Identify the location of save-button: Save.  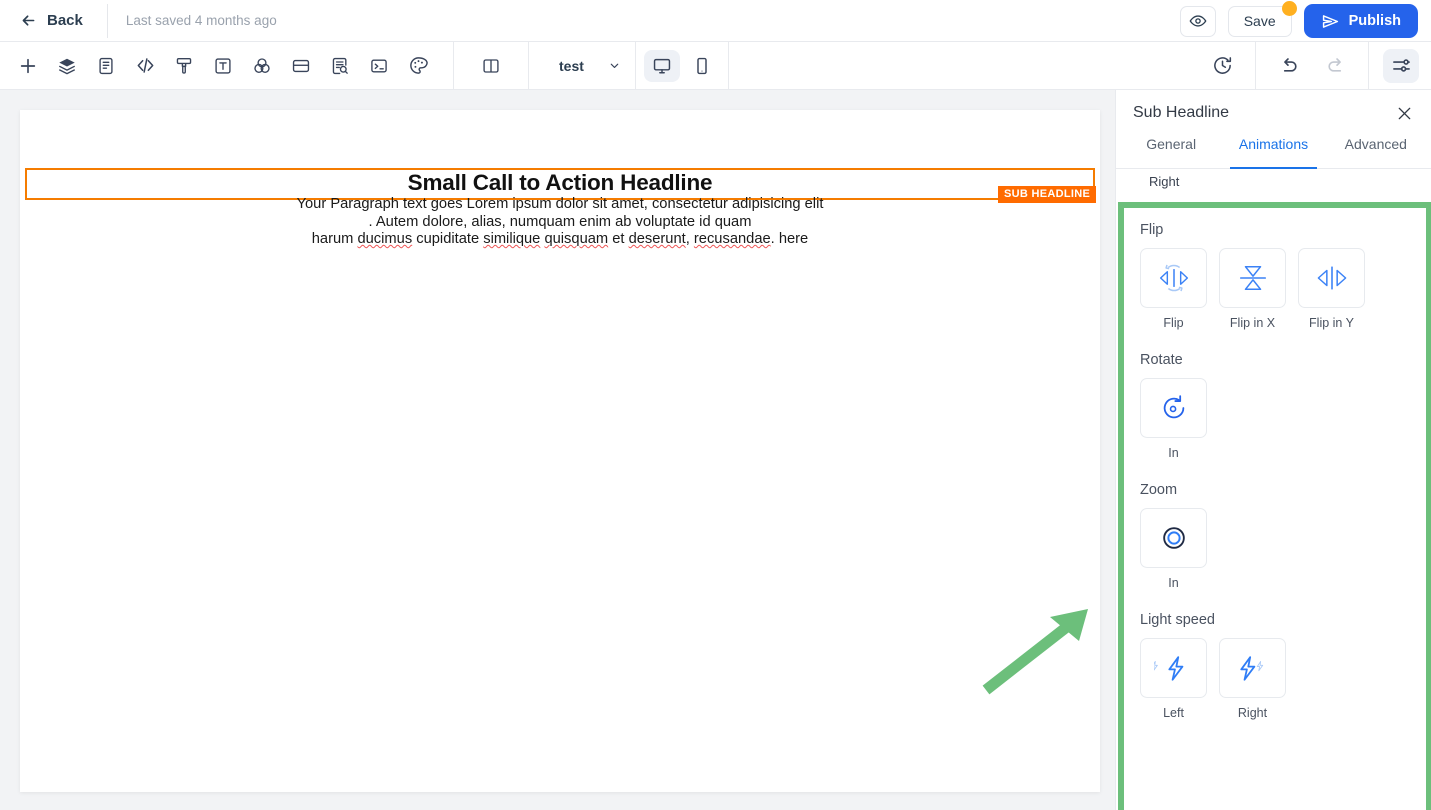
(1262, 18).